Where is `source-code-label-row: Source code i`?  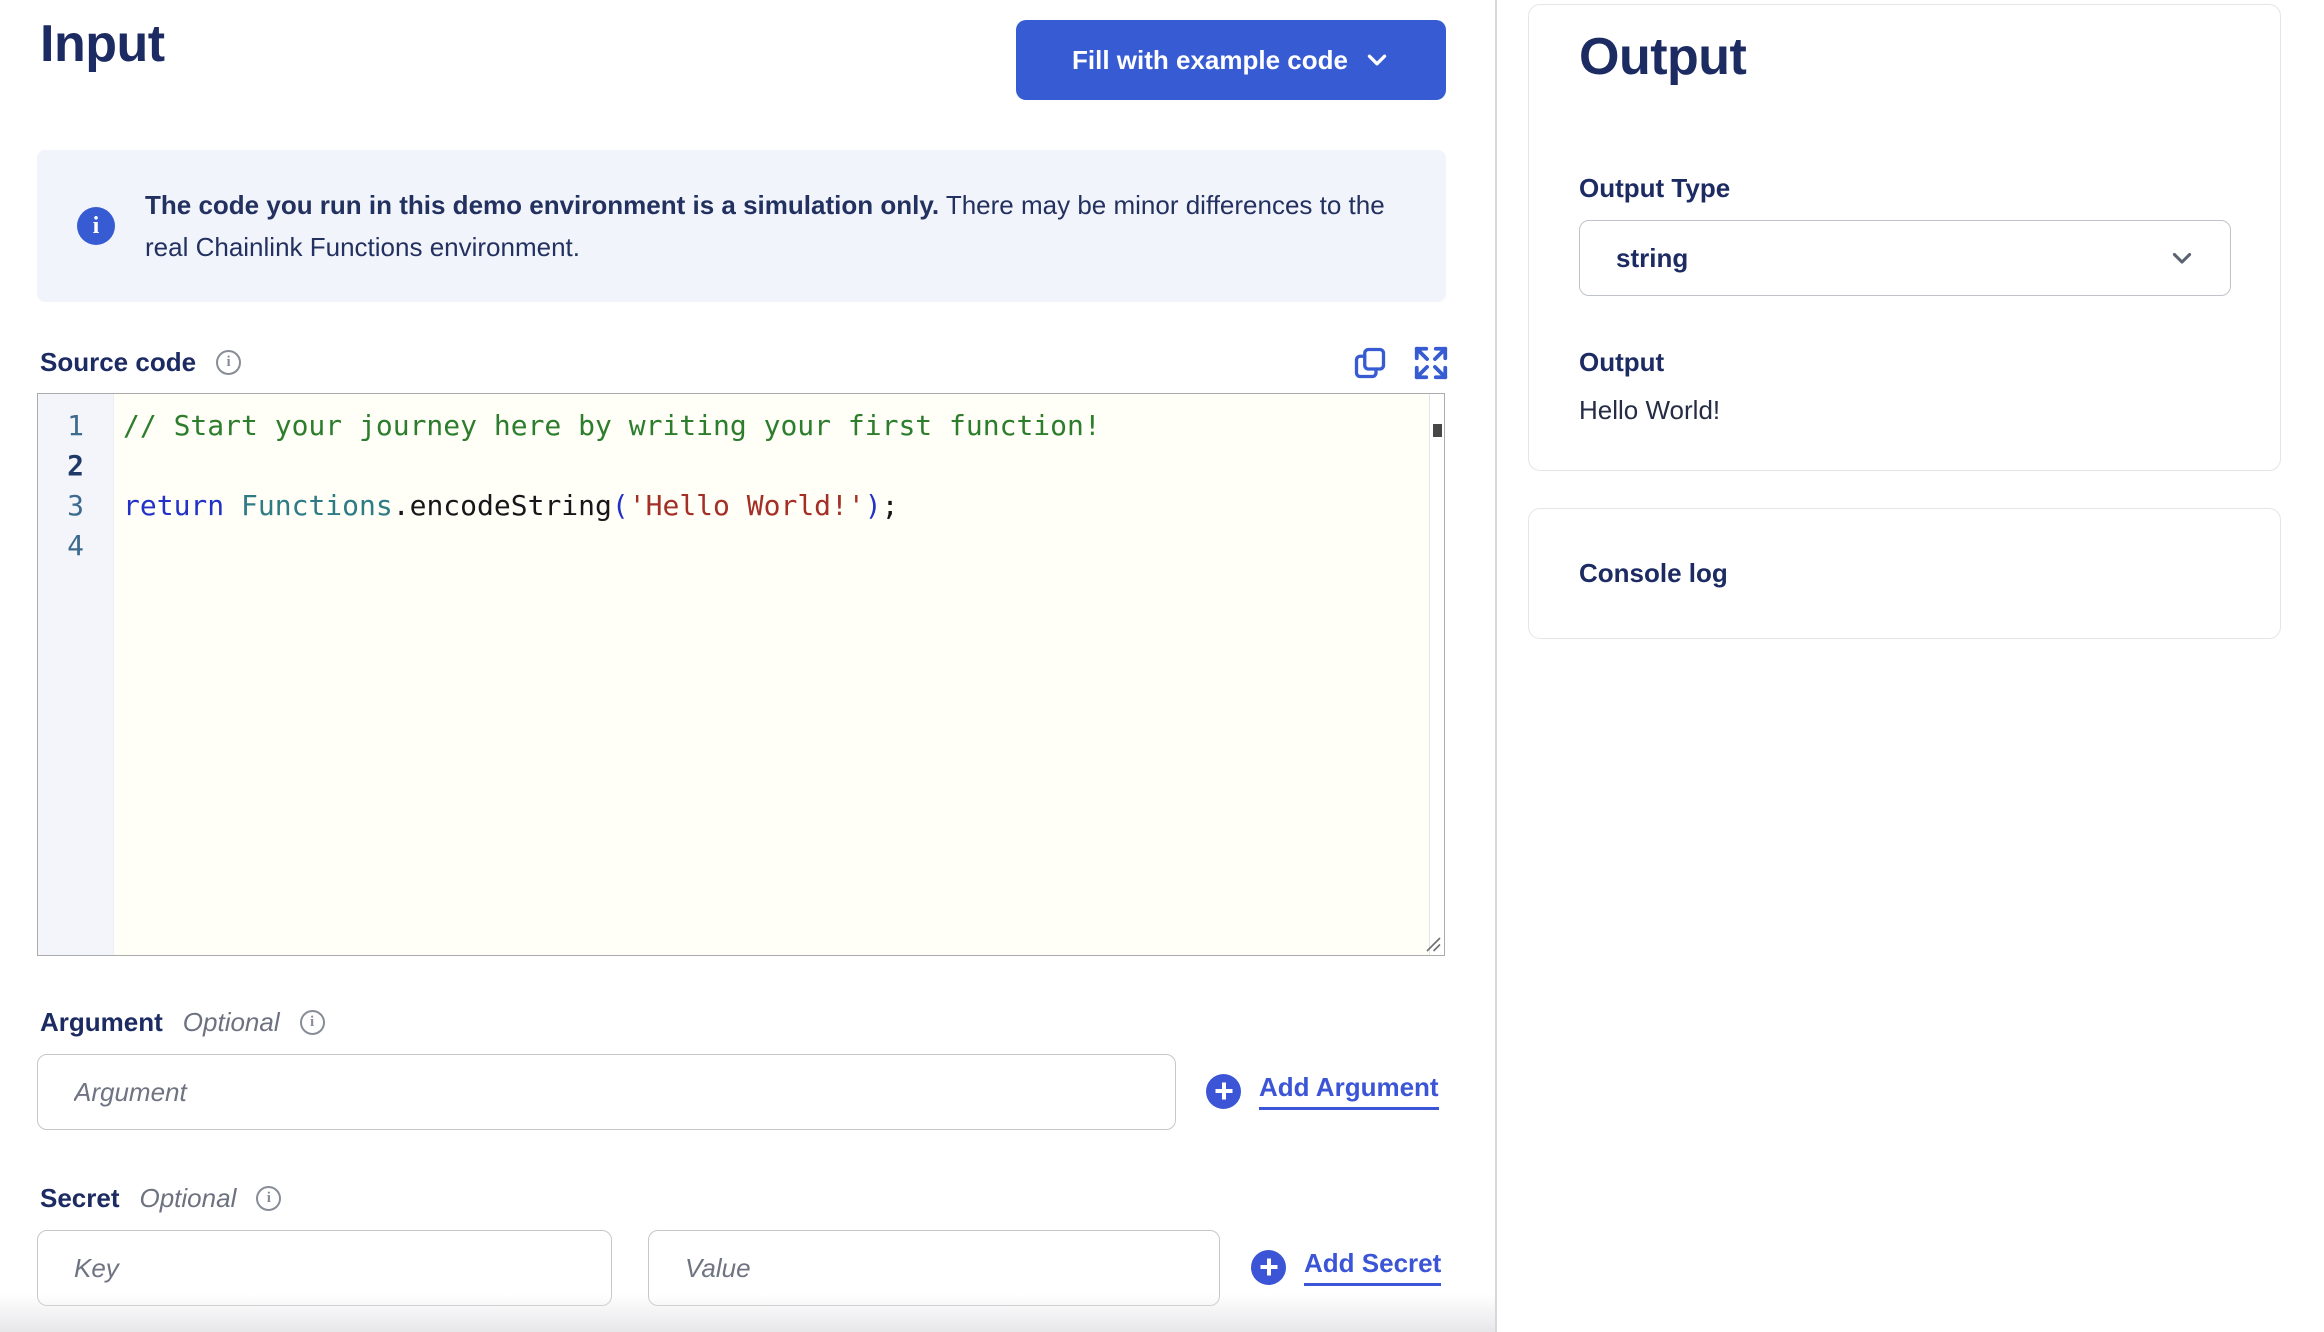
source-code-label-row: Source code i is located at coordinates (141, 362).